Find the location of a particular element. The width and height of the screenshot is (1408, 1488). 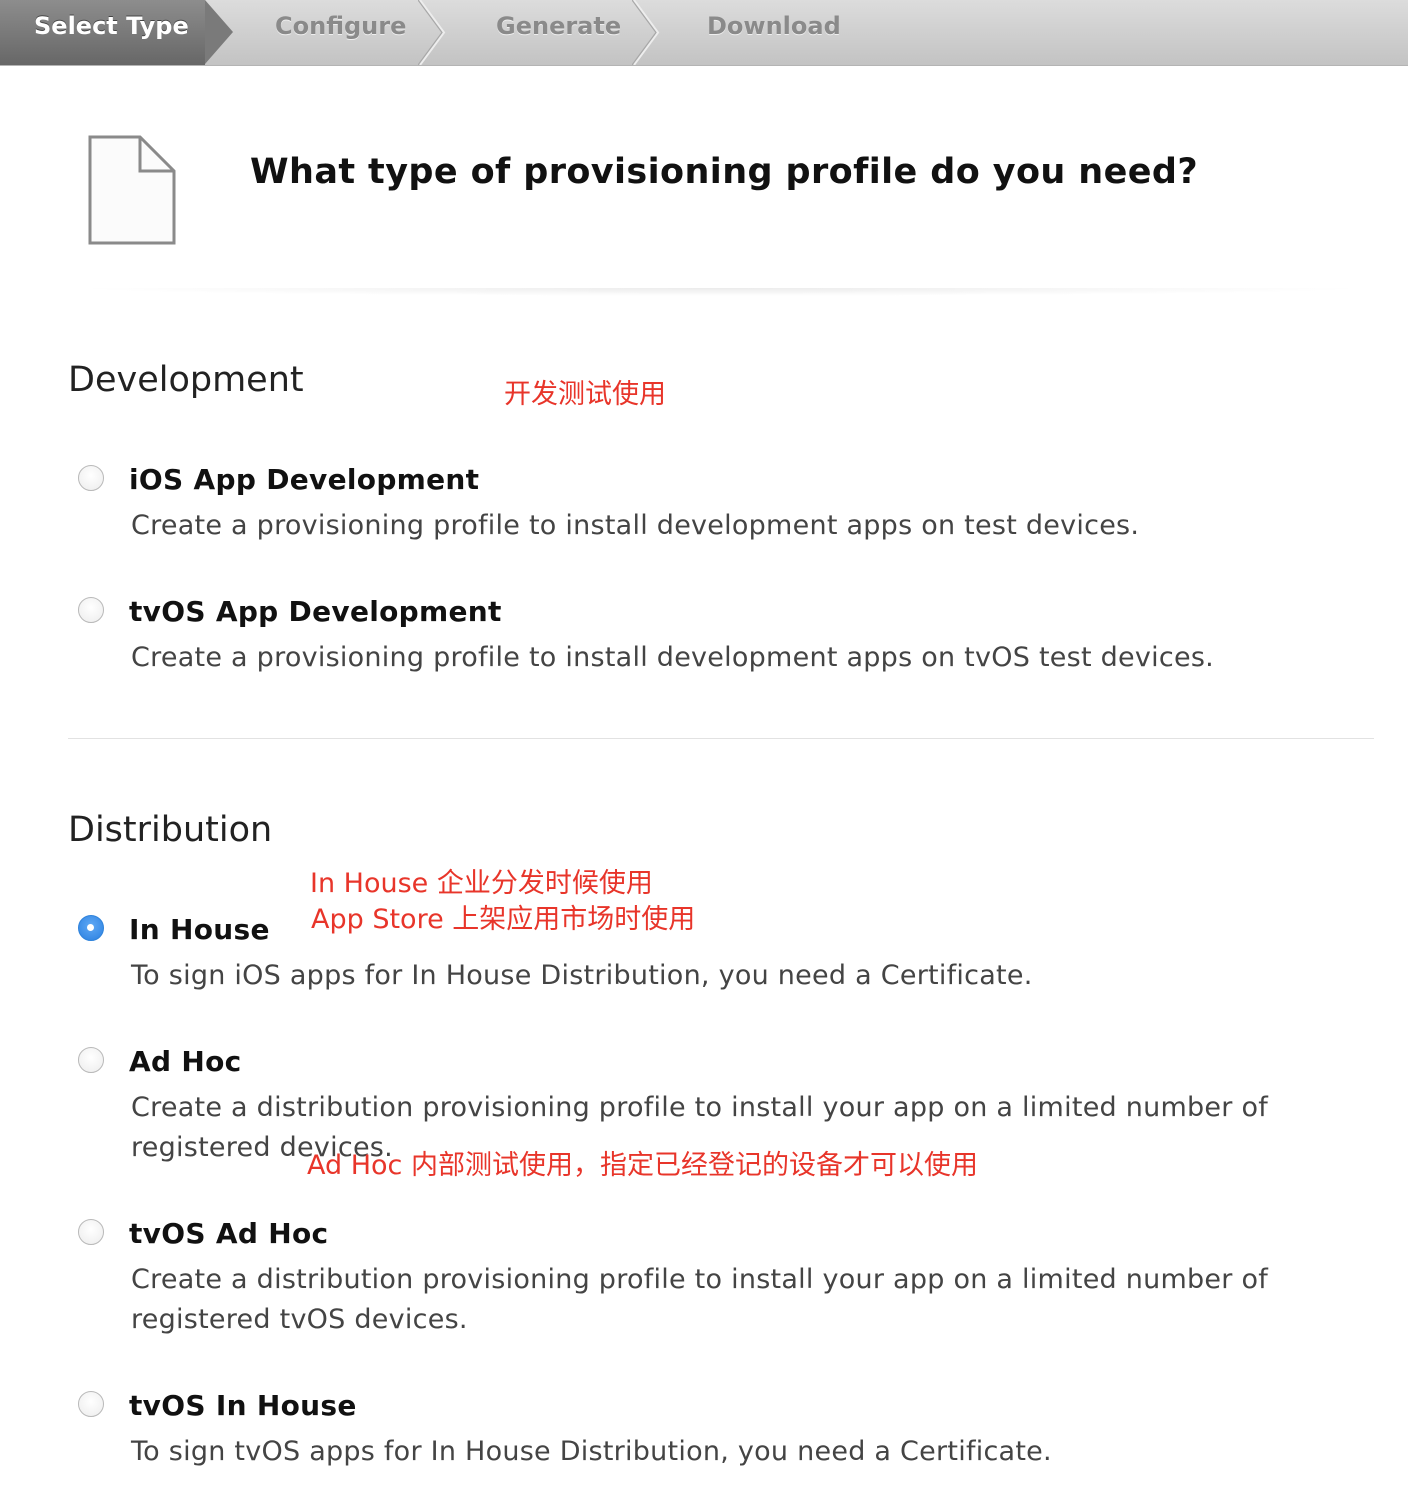

step-generate: Generate is located at coordinates (558, 32).